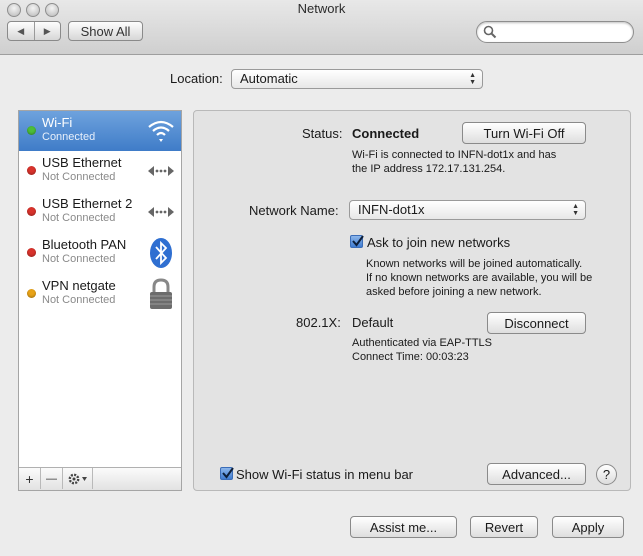  Describe the element at coordinates (318, 322) in the screenshot. I see `dot1x-label: 802.1X:` at that location.